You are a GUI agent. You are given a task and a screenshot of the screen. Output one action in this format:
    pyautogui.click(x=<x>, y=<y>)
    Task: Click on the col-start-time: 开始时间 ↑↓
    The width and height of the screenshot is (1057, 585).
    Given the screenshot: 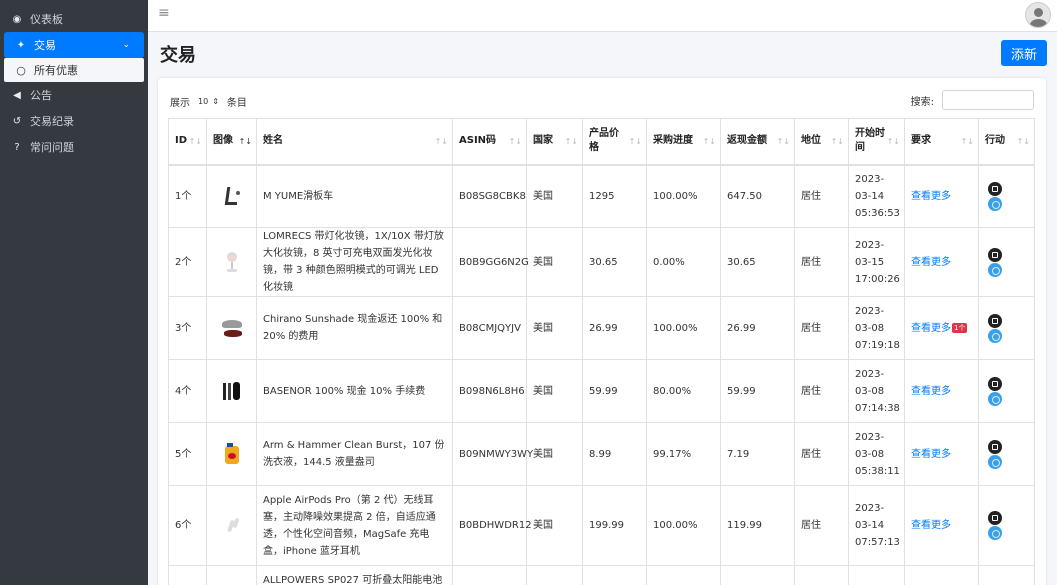 What is the action you would take?
    pyautogui.click(x=876, y=142)
    